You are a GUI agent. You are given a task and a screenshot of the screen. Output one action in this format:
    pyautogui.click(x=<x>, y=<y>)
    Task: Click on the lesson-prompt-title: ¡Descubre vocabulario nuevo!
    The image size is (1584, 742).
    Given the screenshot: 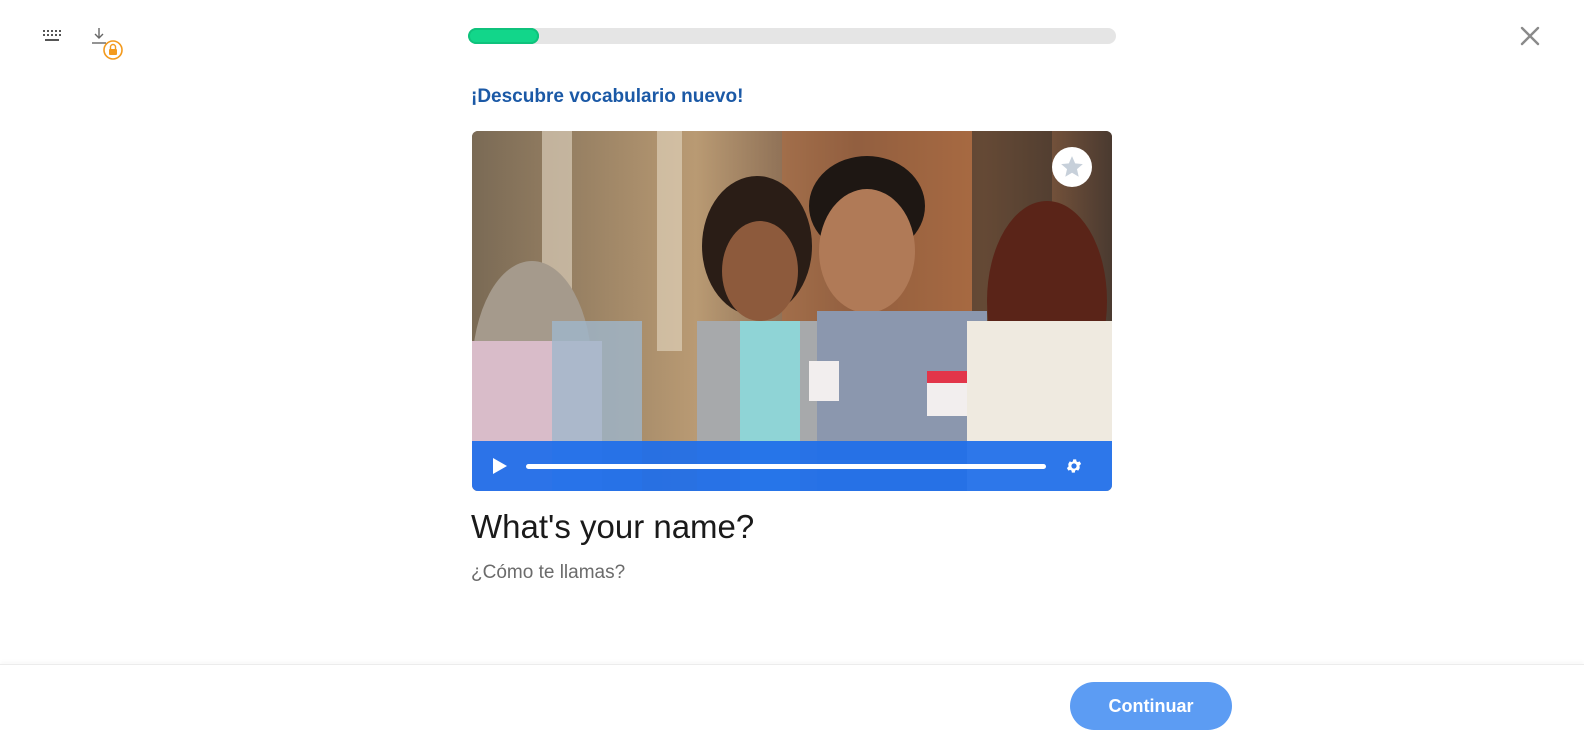 What is the action you would take?
    pyautogui.click(x=607, y=96)
    